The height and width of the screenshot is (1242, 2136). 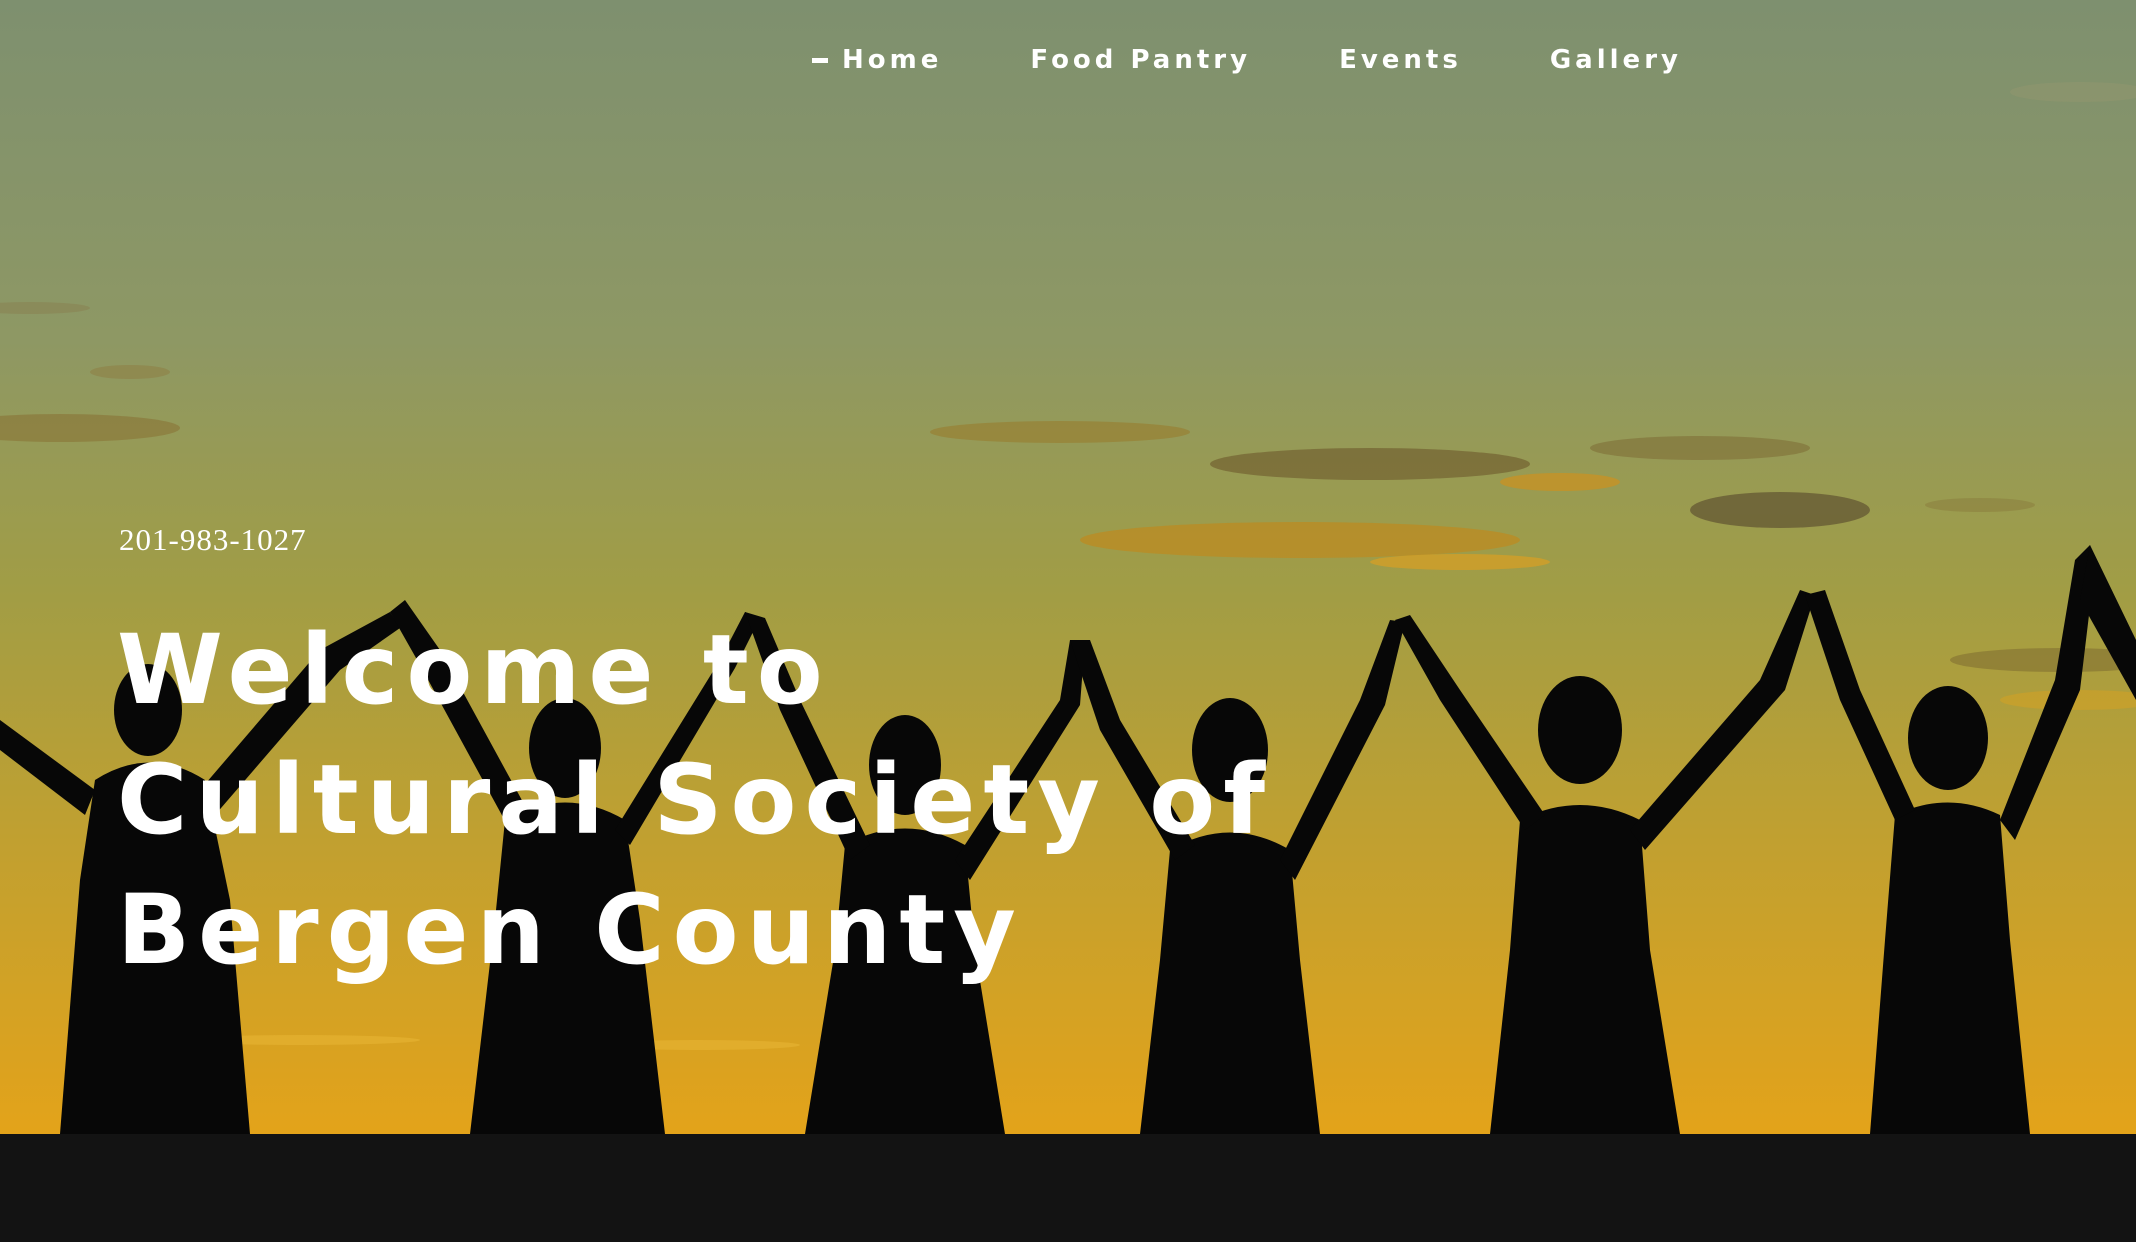 I want to click on footer-band, so click(x=1068, y=1188).